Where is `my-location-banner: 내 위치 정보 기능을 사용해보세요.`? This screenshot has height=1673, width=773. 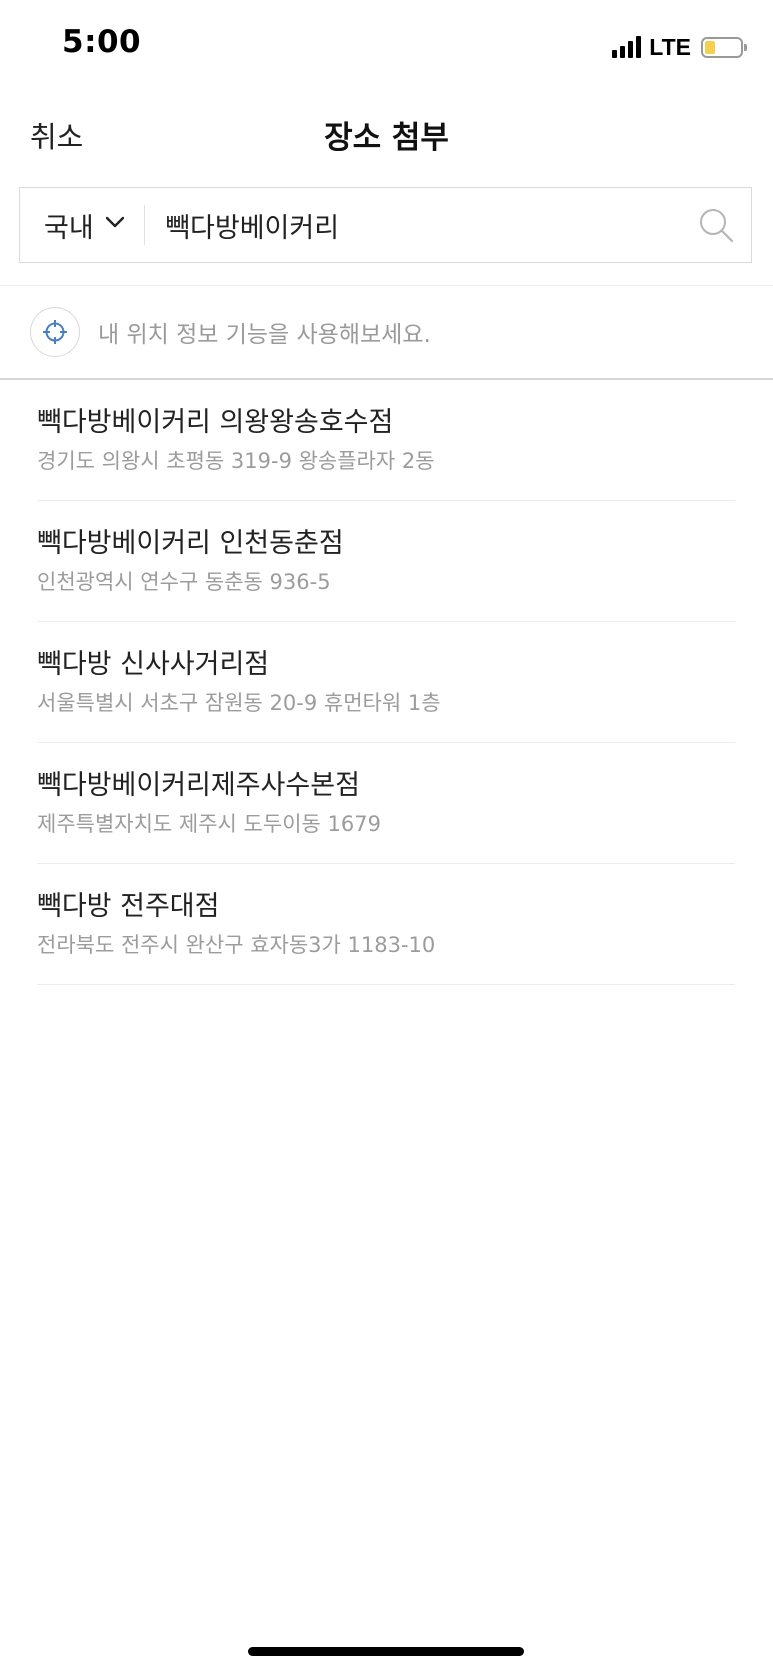 my-location-banner: 내 위치 정보 기능을 사용해보세요. is located at coordinates (386, 332).